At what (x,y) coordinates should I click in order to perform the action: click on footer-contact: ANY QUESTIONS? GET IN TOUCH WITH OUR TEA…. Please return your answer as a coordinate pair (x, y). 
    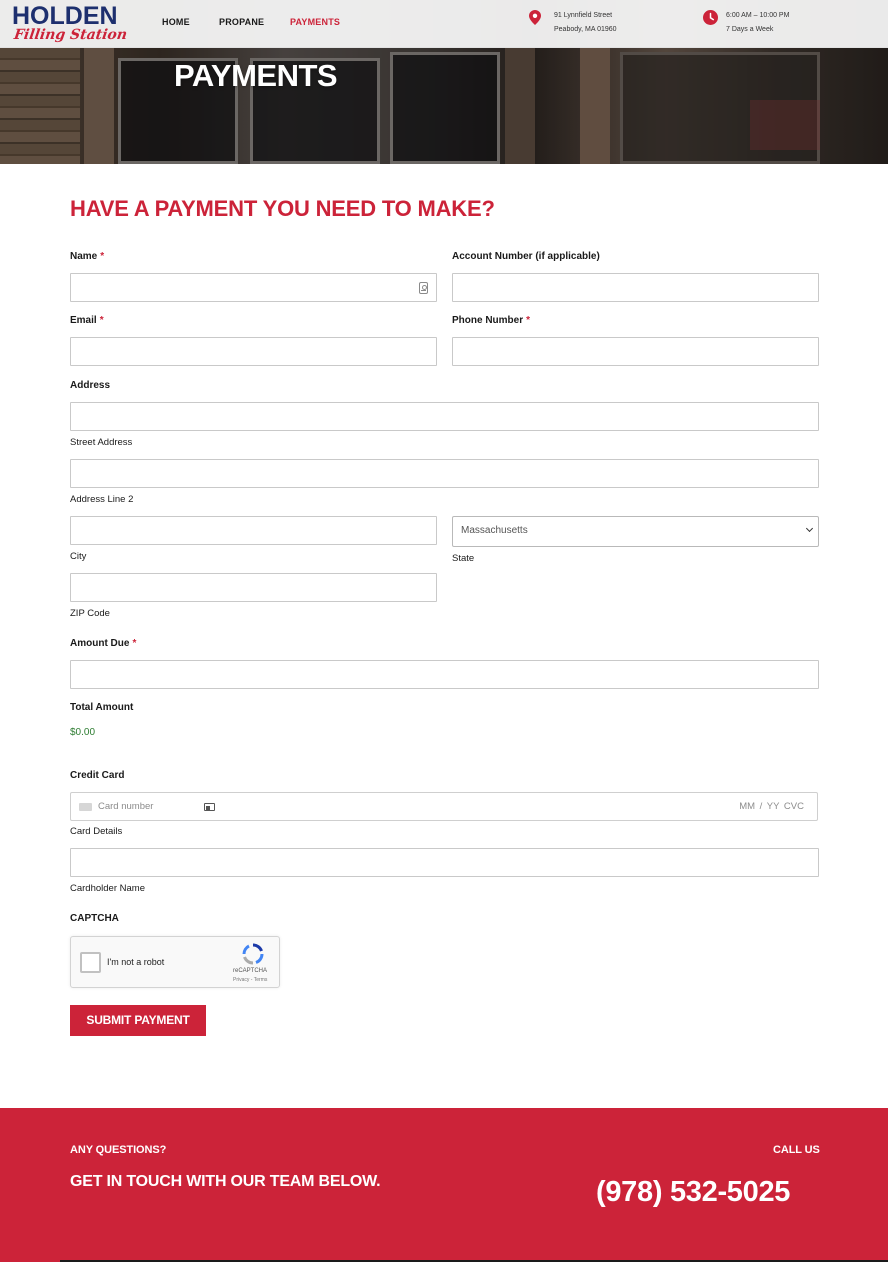
    Looking at the image, I should click on (444, 1185).